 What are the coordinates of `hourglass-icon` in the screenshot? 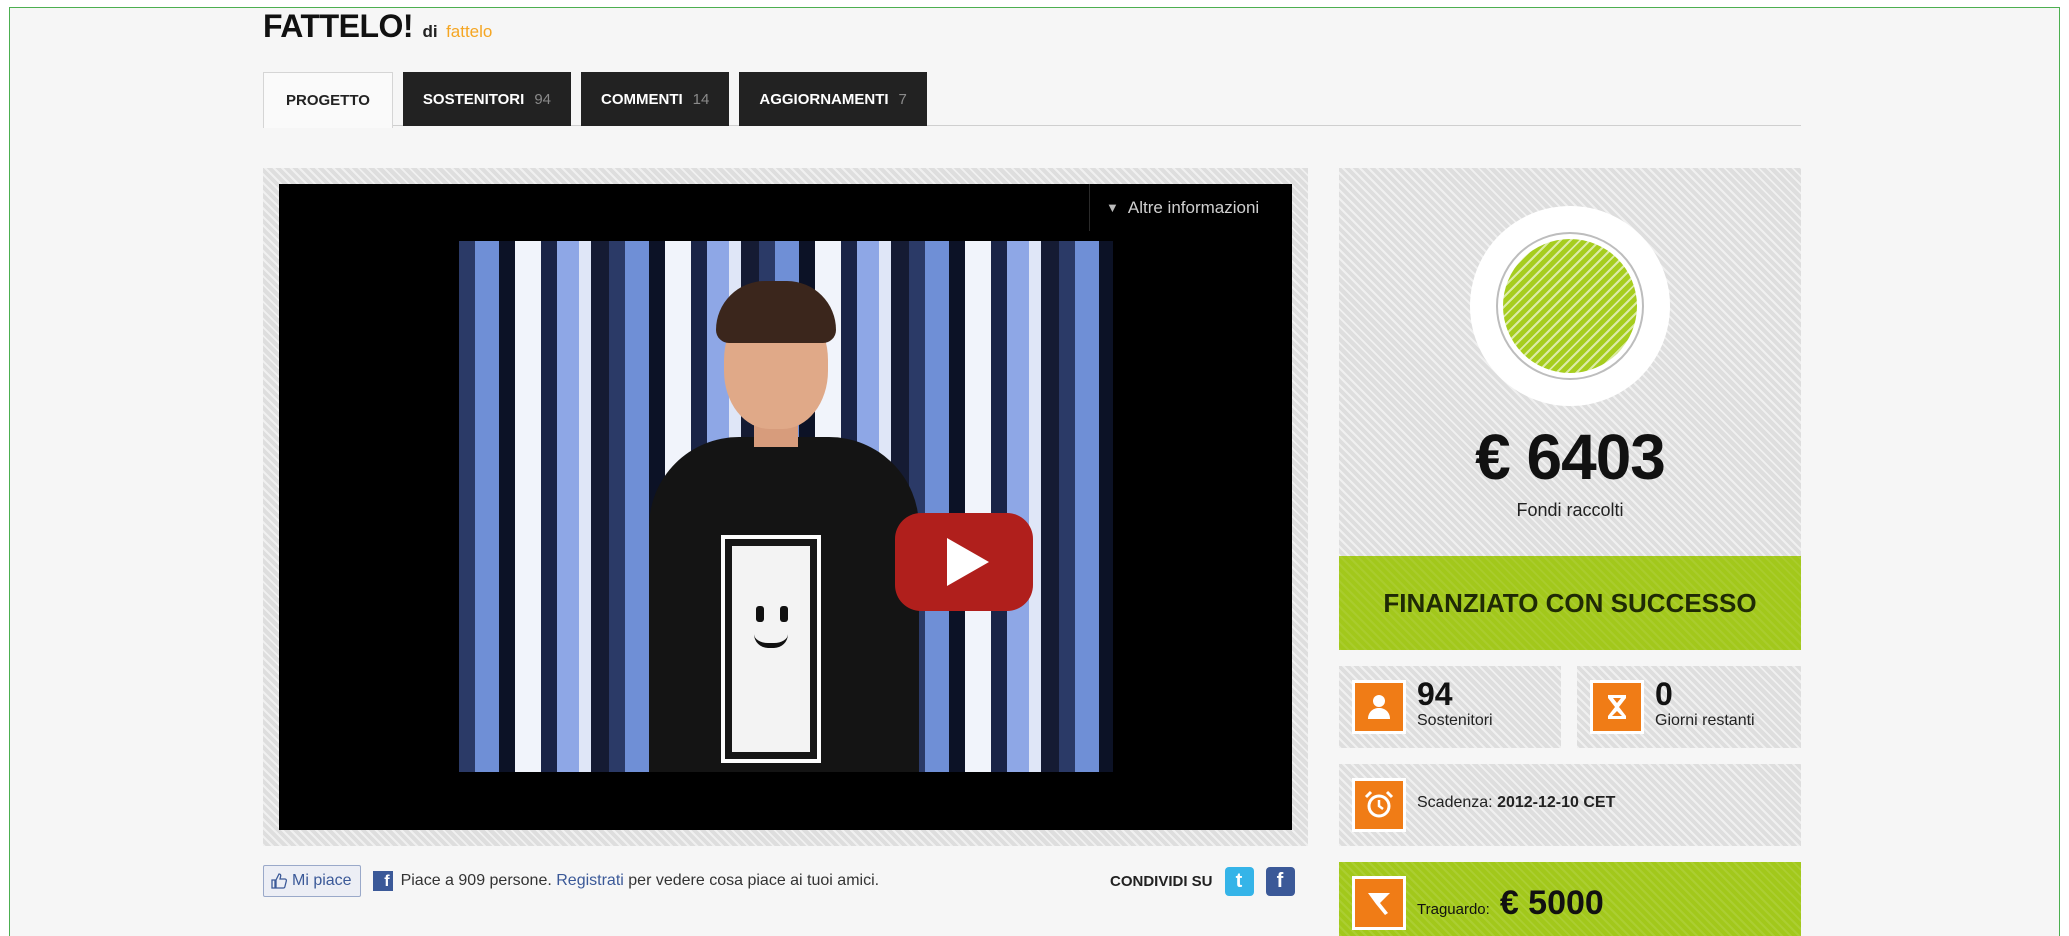 It's located at (1617, 707).